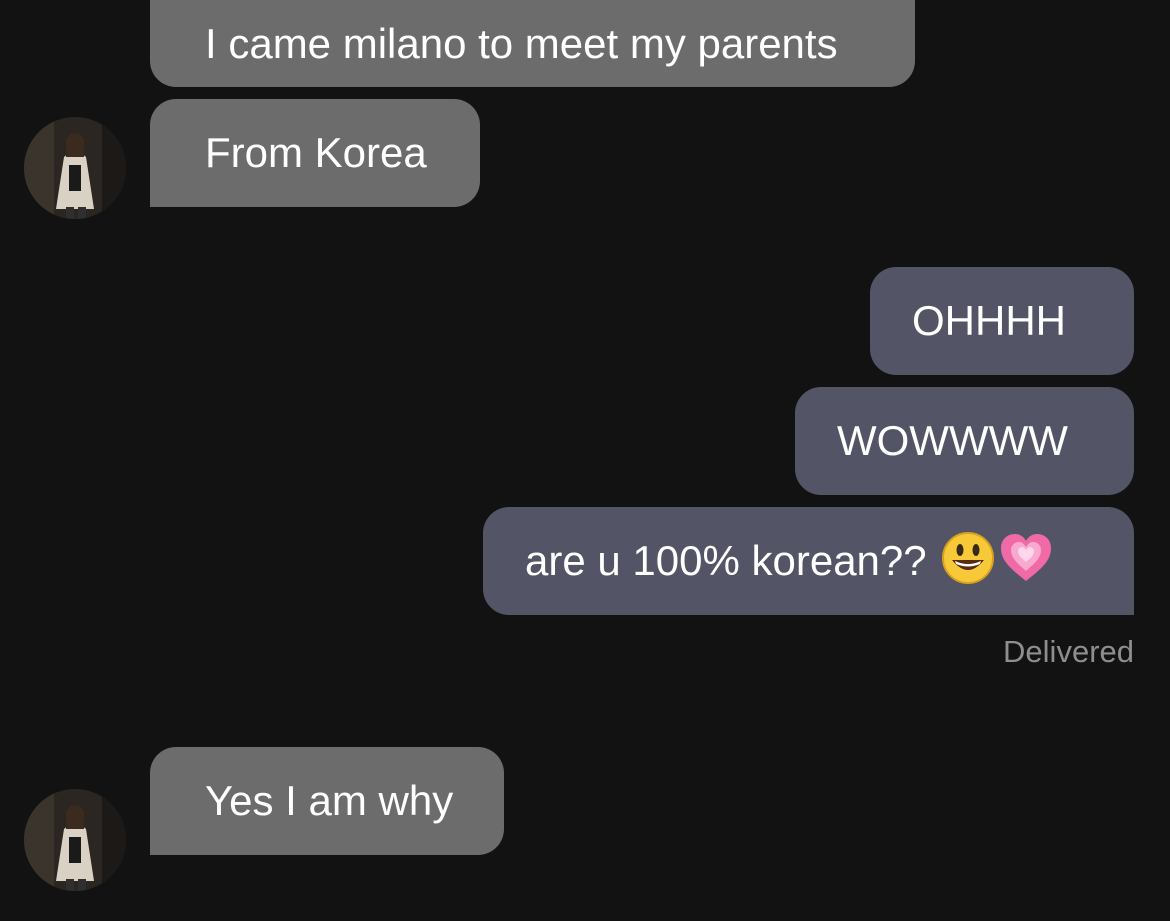 The height and width of the screenshot is (921, 1170). I want to click on message-bubble-sent: OHHHH, so click(1002, 321).